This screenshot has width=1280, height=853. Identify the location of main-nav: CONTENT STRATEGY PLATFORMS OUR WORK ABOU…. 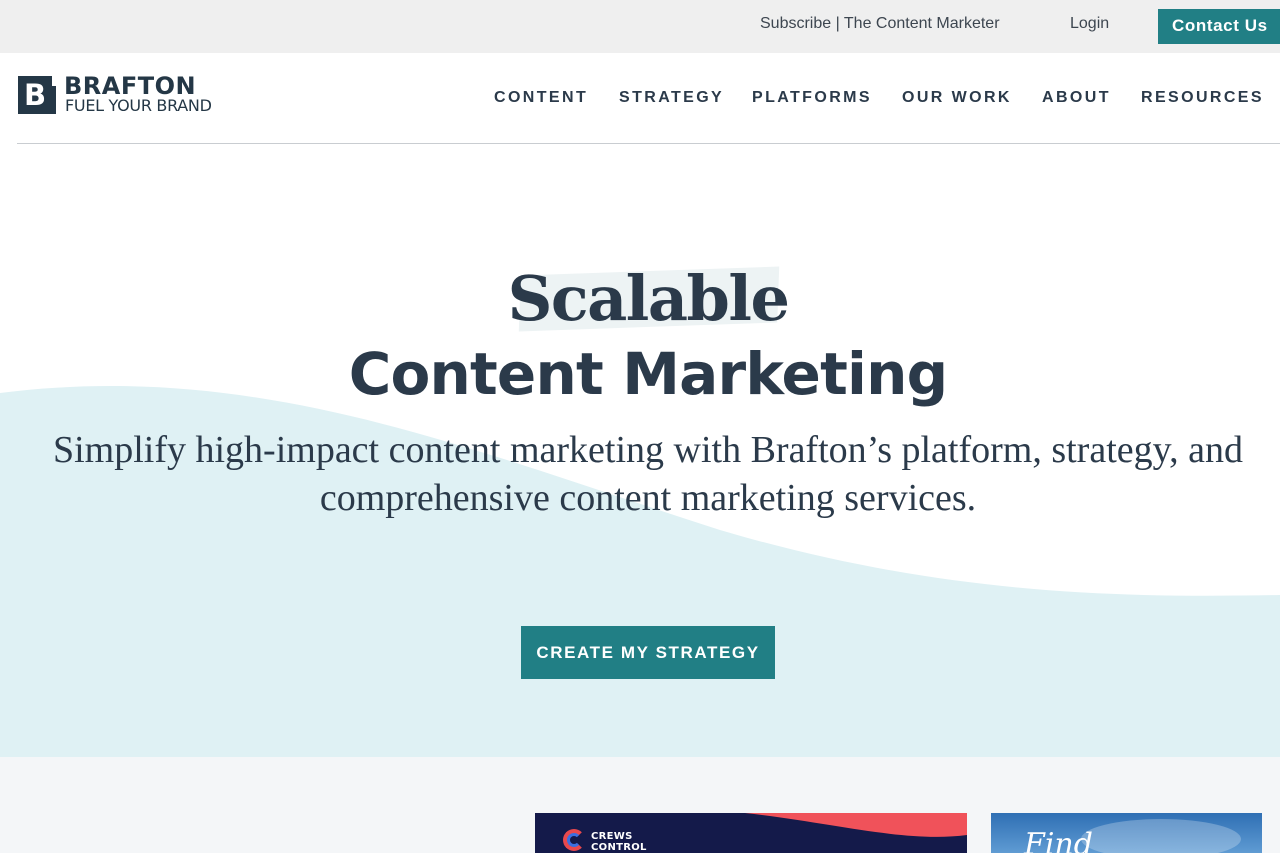
(640, 99).